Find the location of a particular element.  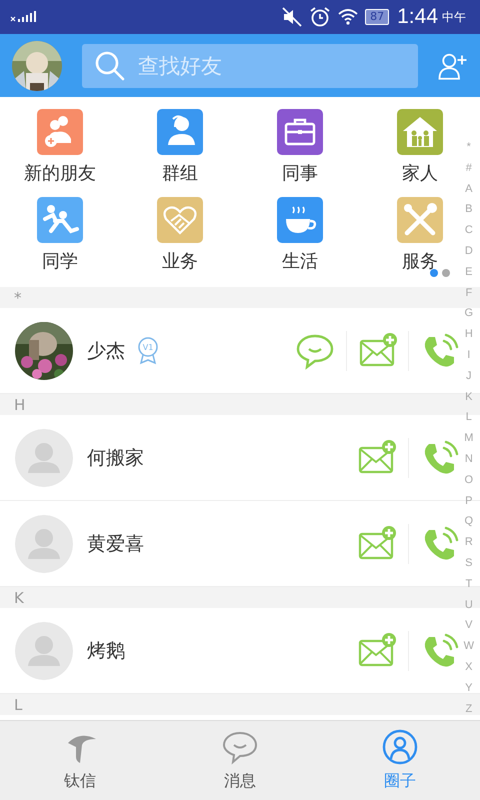

category-button: 家人 is located at coordinates (420, 147).